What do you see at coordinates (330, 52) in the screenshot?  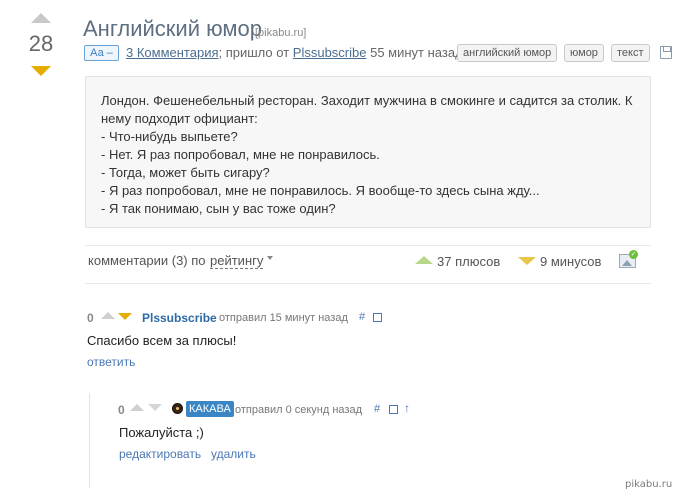 I see `post-author-link: Plssubscribe` at bounding box center [330, 52].